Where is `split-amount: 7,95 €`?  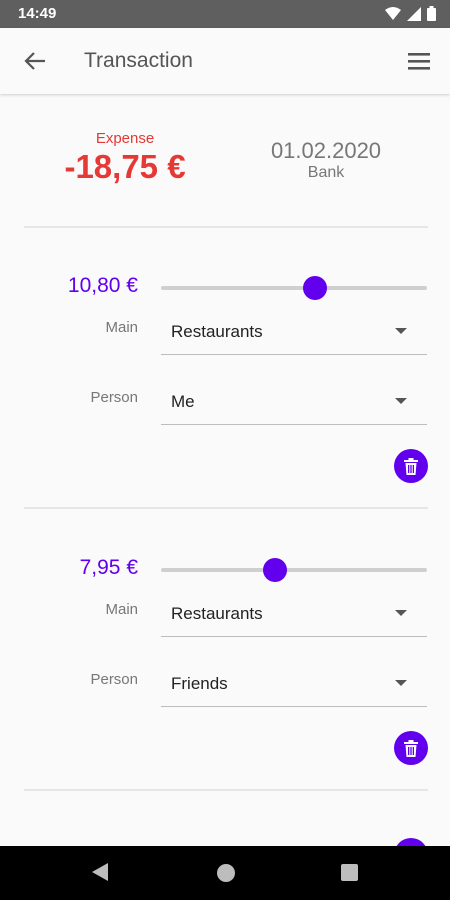
split-amount: 7,95 € is located at coordinates (108, 567).